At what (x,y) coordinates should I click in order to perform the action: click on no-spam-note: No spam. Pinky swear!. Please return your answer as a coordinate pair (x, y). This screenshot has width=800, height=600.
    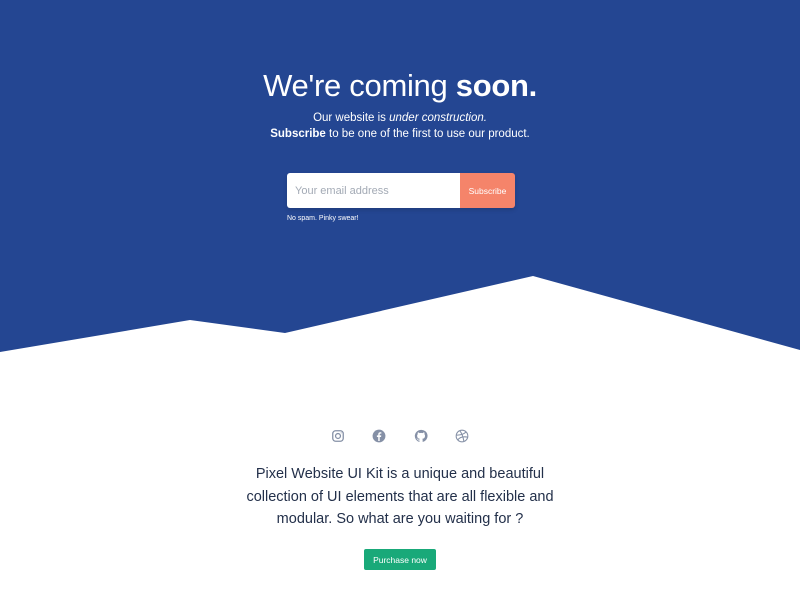
    Looking at the image, I should click on (323, 218).